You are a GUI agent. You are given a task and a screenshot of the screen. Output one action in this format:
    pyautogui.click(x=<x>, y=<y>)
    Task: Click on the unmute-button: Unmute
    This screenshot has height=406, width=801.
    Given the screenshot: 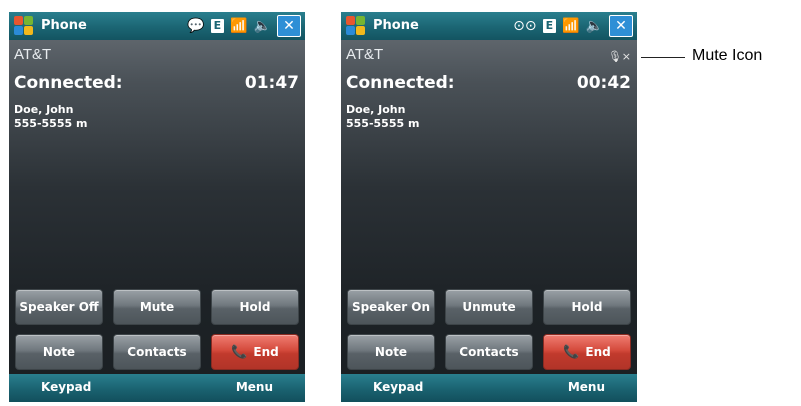 What is the action you would take?
    pyautogui.click(x=489, y=307)
    